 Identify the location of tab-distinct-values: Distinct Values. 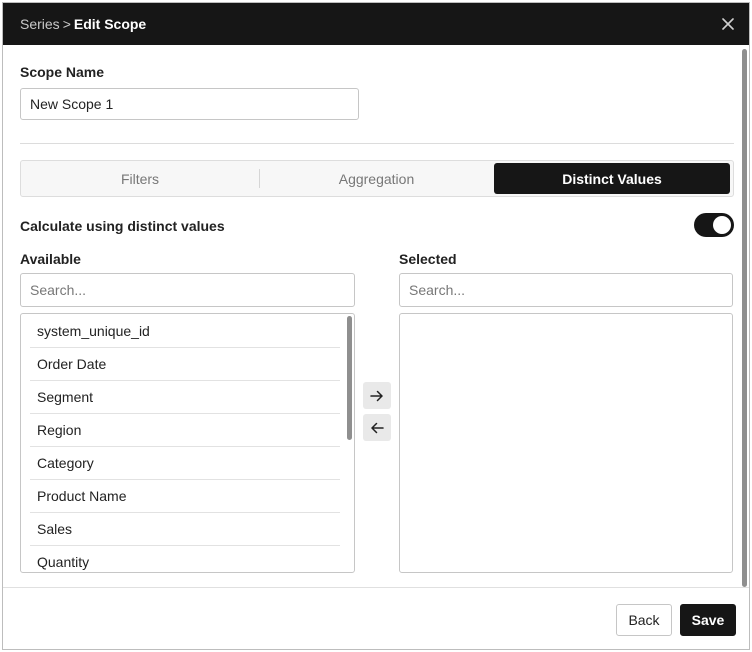
(612, 178).